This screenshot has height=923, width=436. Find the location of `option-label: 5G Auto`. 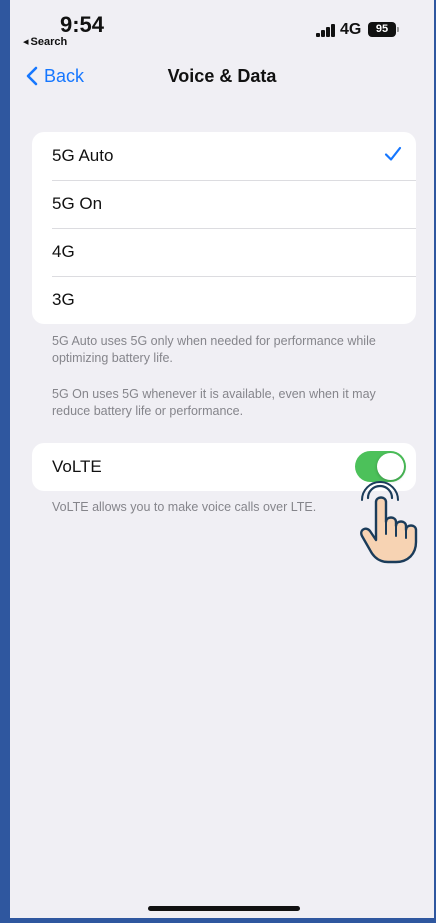

option-label: 5G Auto is located at coordinates (83, 155).